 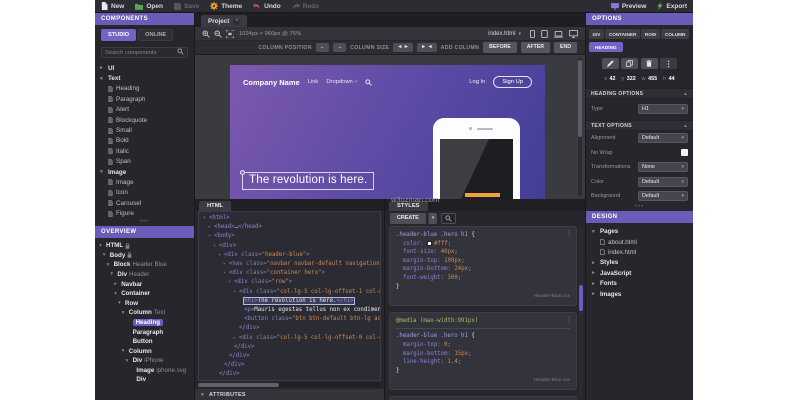 What do you see at coordinates (237, 21) in the screenshot?
I see `close-icon: ×` at bounding box center [237, 21].